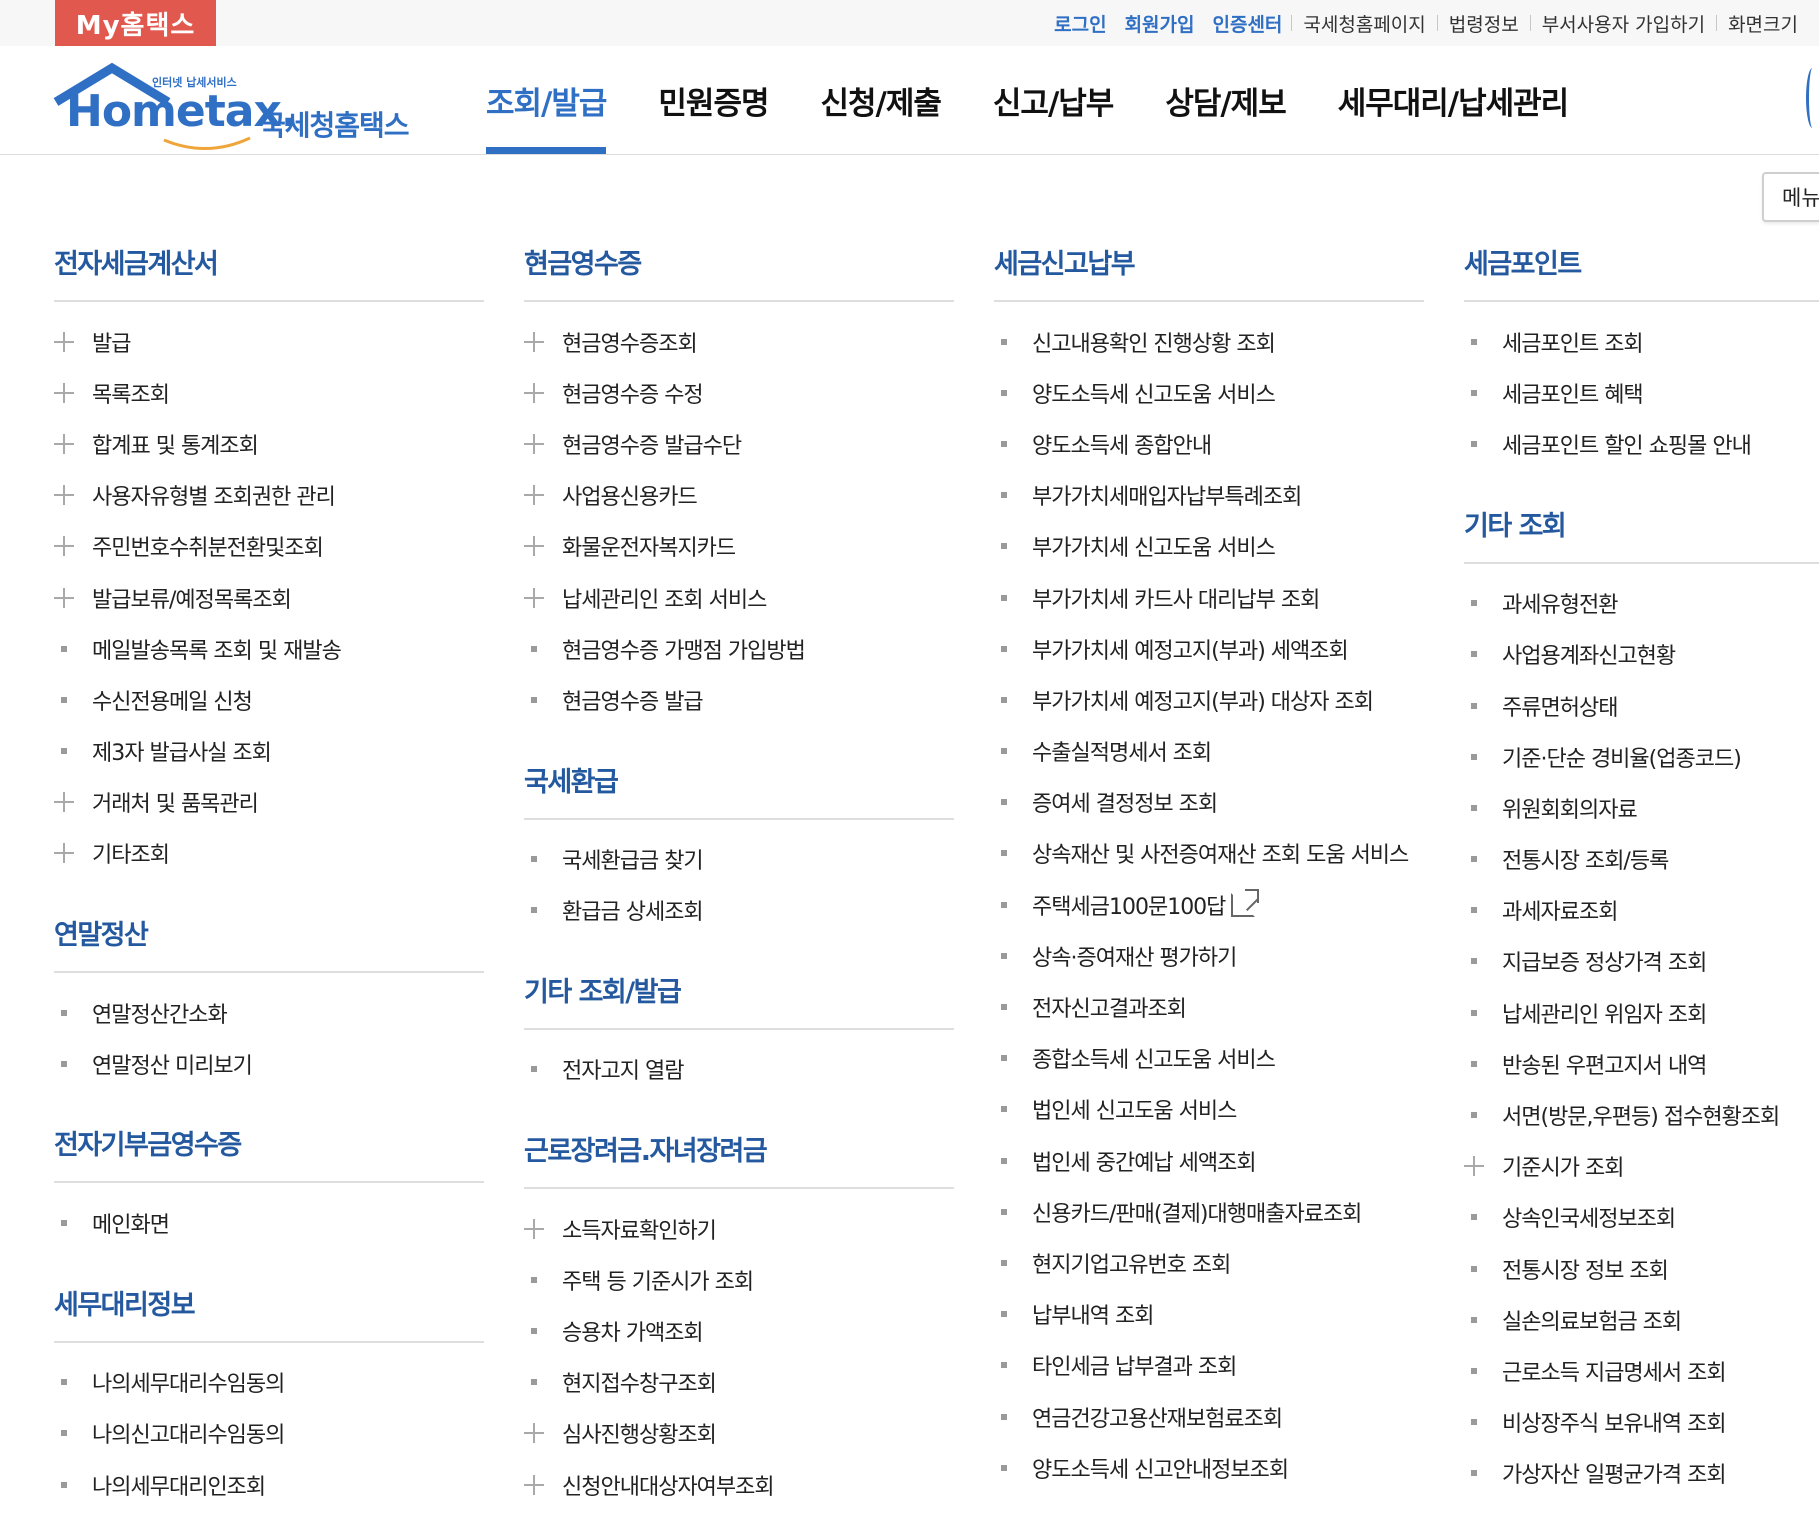  I want to click on my-hometax-button: My홈택스, so click(135, 23).